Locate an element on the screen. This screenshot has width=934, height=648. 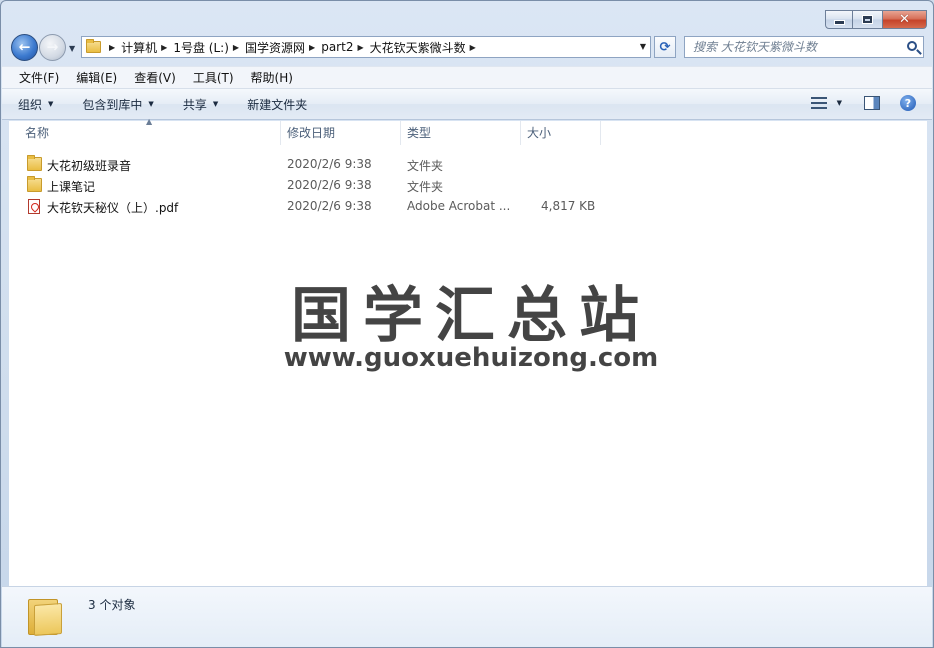
forward-arrow-icon: → is located at coordinates (52, 47).